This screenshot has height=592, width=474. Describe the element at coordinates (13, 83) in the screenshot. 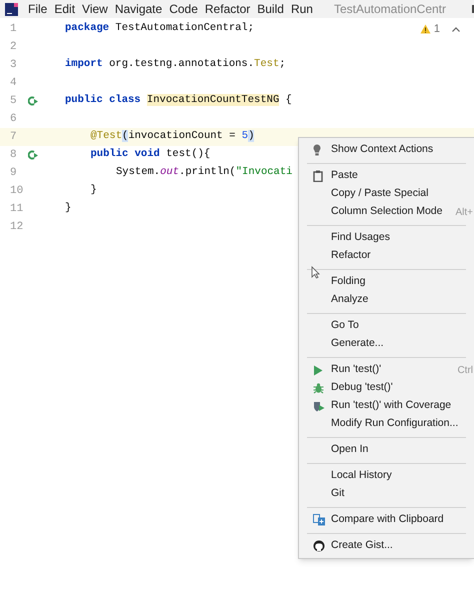

I see `line-number: 4` at that location.